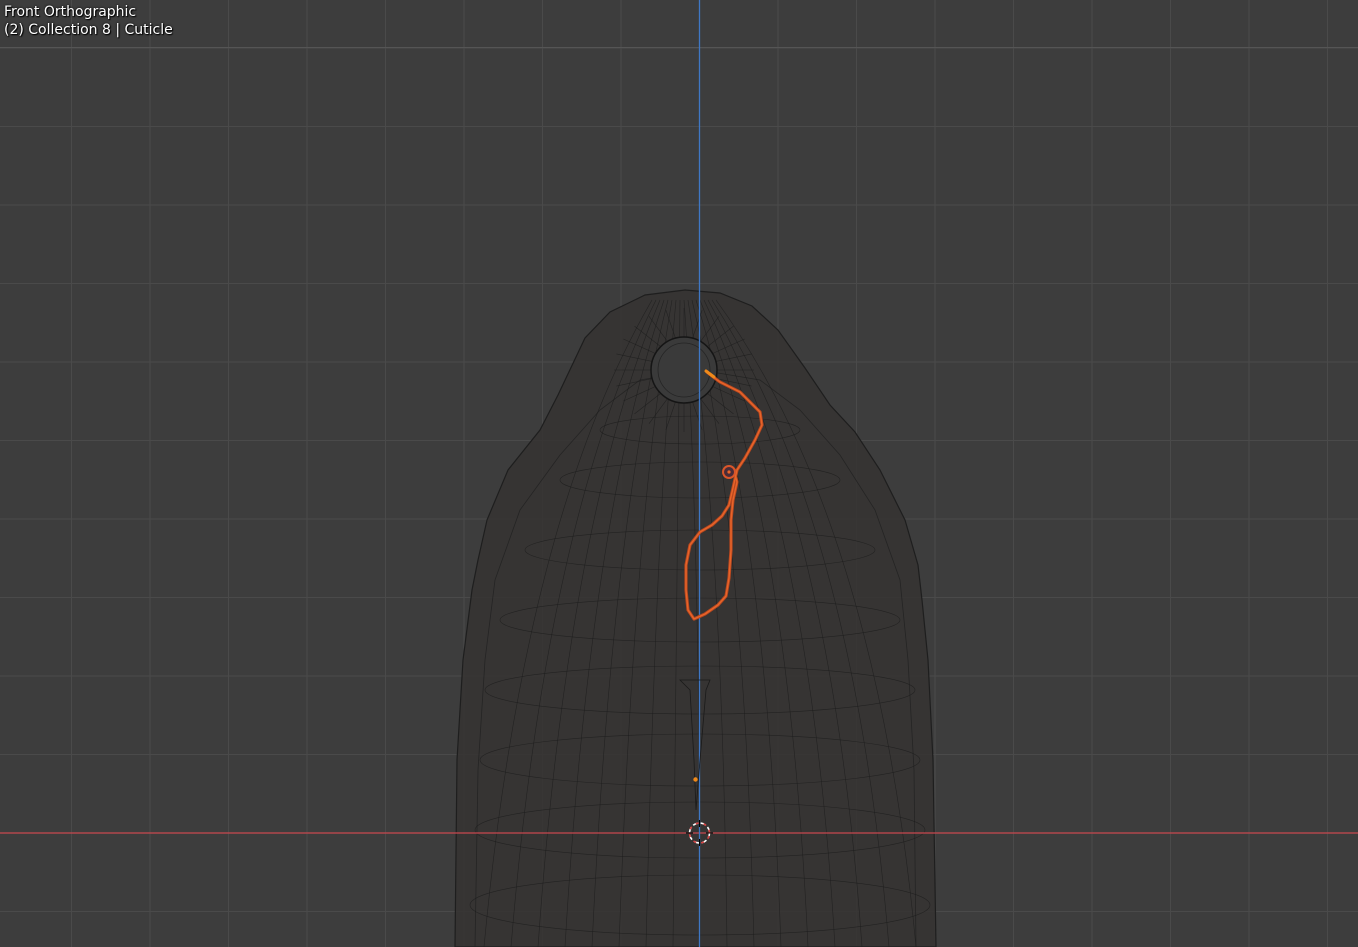  What do you see at coordinates (88, 30) in the screenshot?
I see `collection-info-label: (2) Collection 8 | Cuticle` at bounding box center [88, 30].